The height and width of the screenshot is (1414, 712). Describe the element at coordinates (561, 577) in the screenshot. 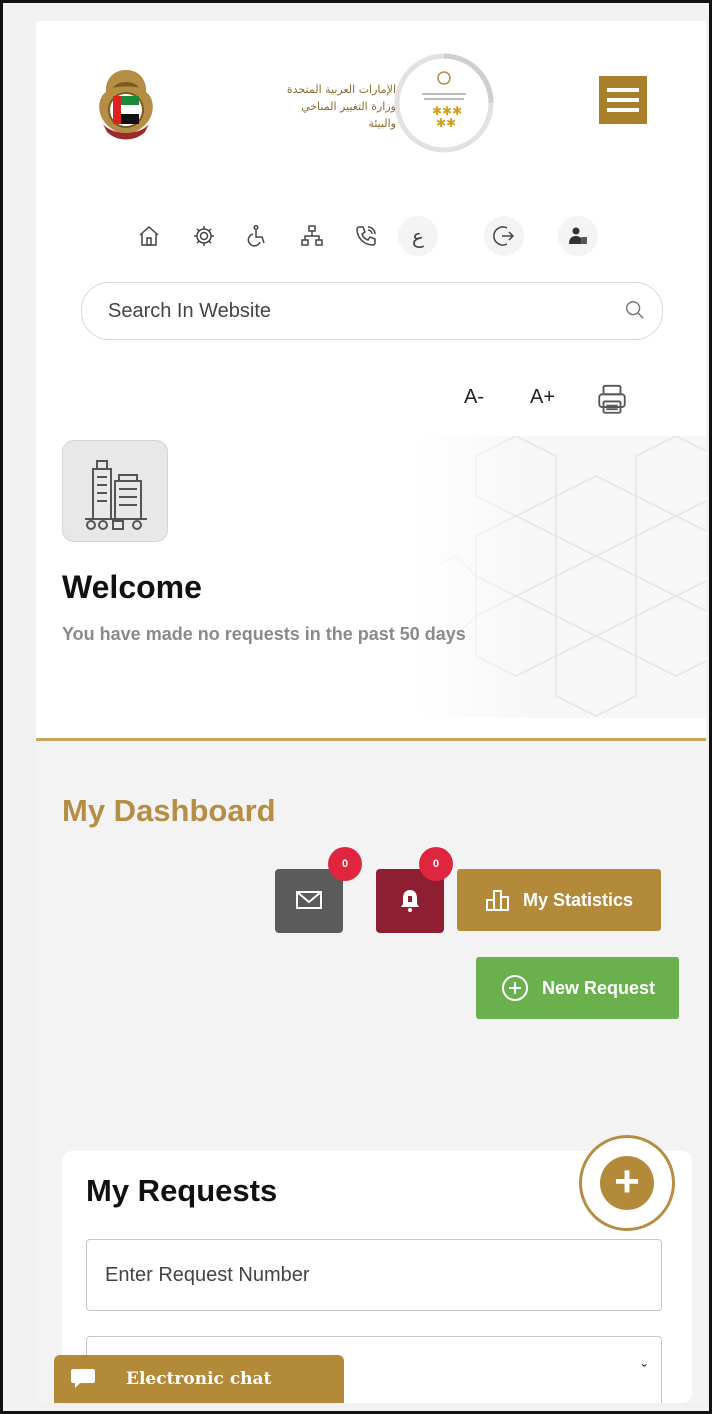

I see `hexagon-pattern-background` at that location.